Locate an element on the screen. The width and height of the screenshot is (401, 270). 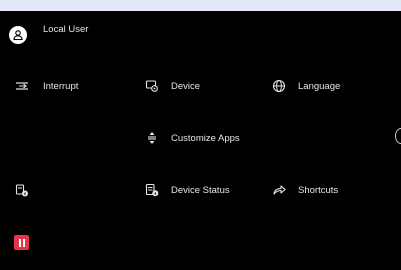
user-icon is located at coordinates (18, 35).